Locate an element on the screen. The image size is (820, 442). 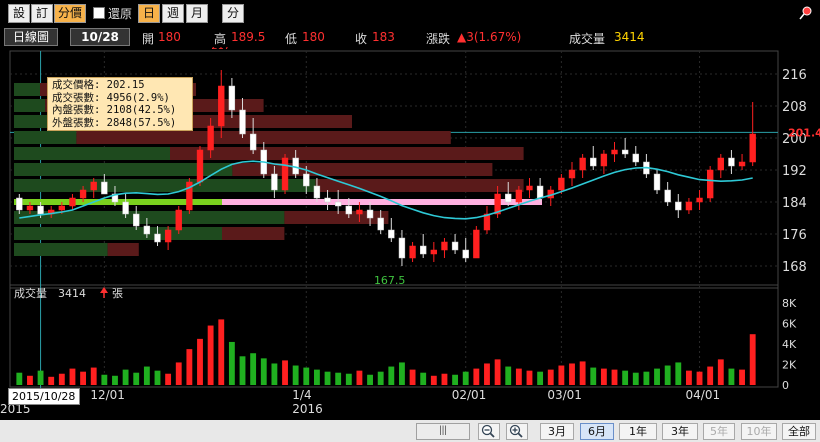
week-button: 週 is located at coordinates (173, 13).